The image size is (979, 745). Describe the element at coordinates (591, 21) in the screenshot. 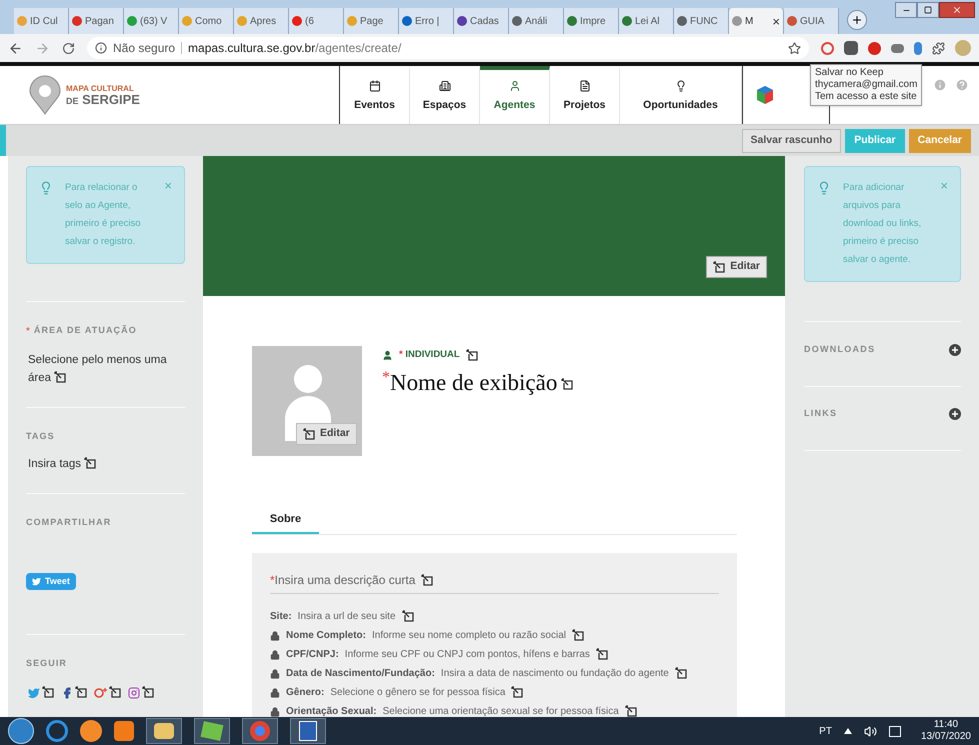

I see `browser-tab: Impre` at that location.